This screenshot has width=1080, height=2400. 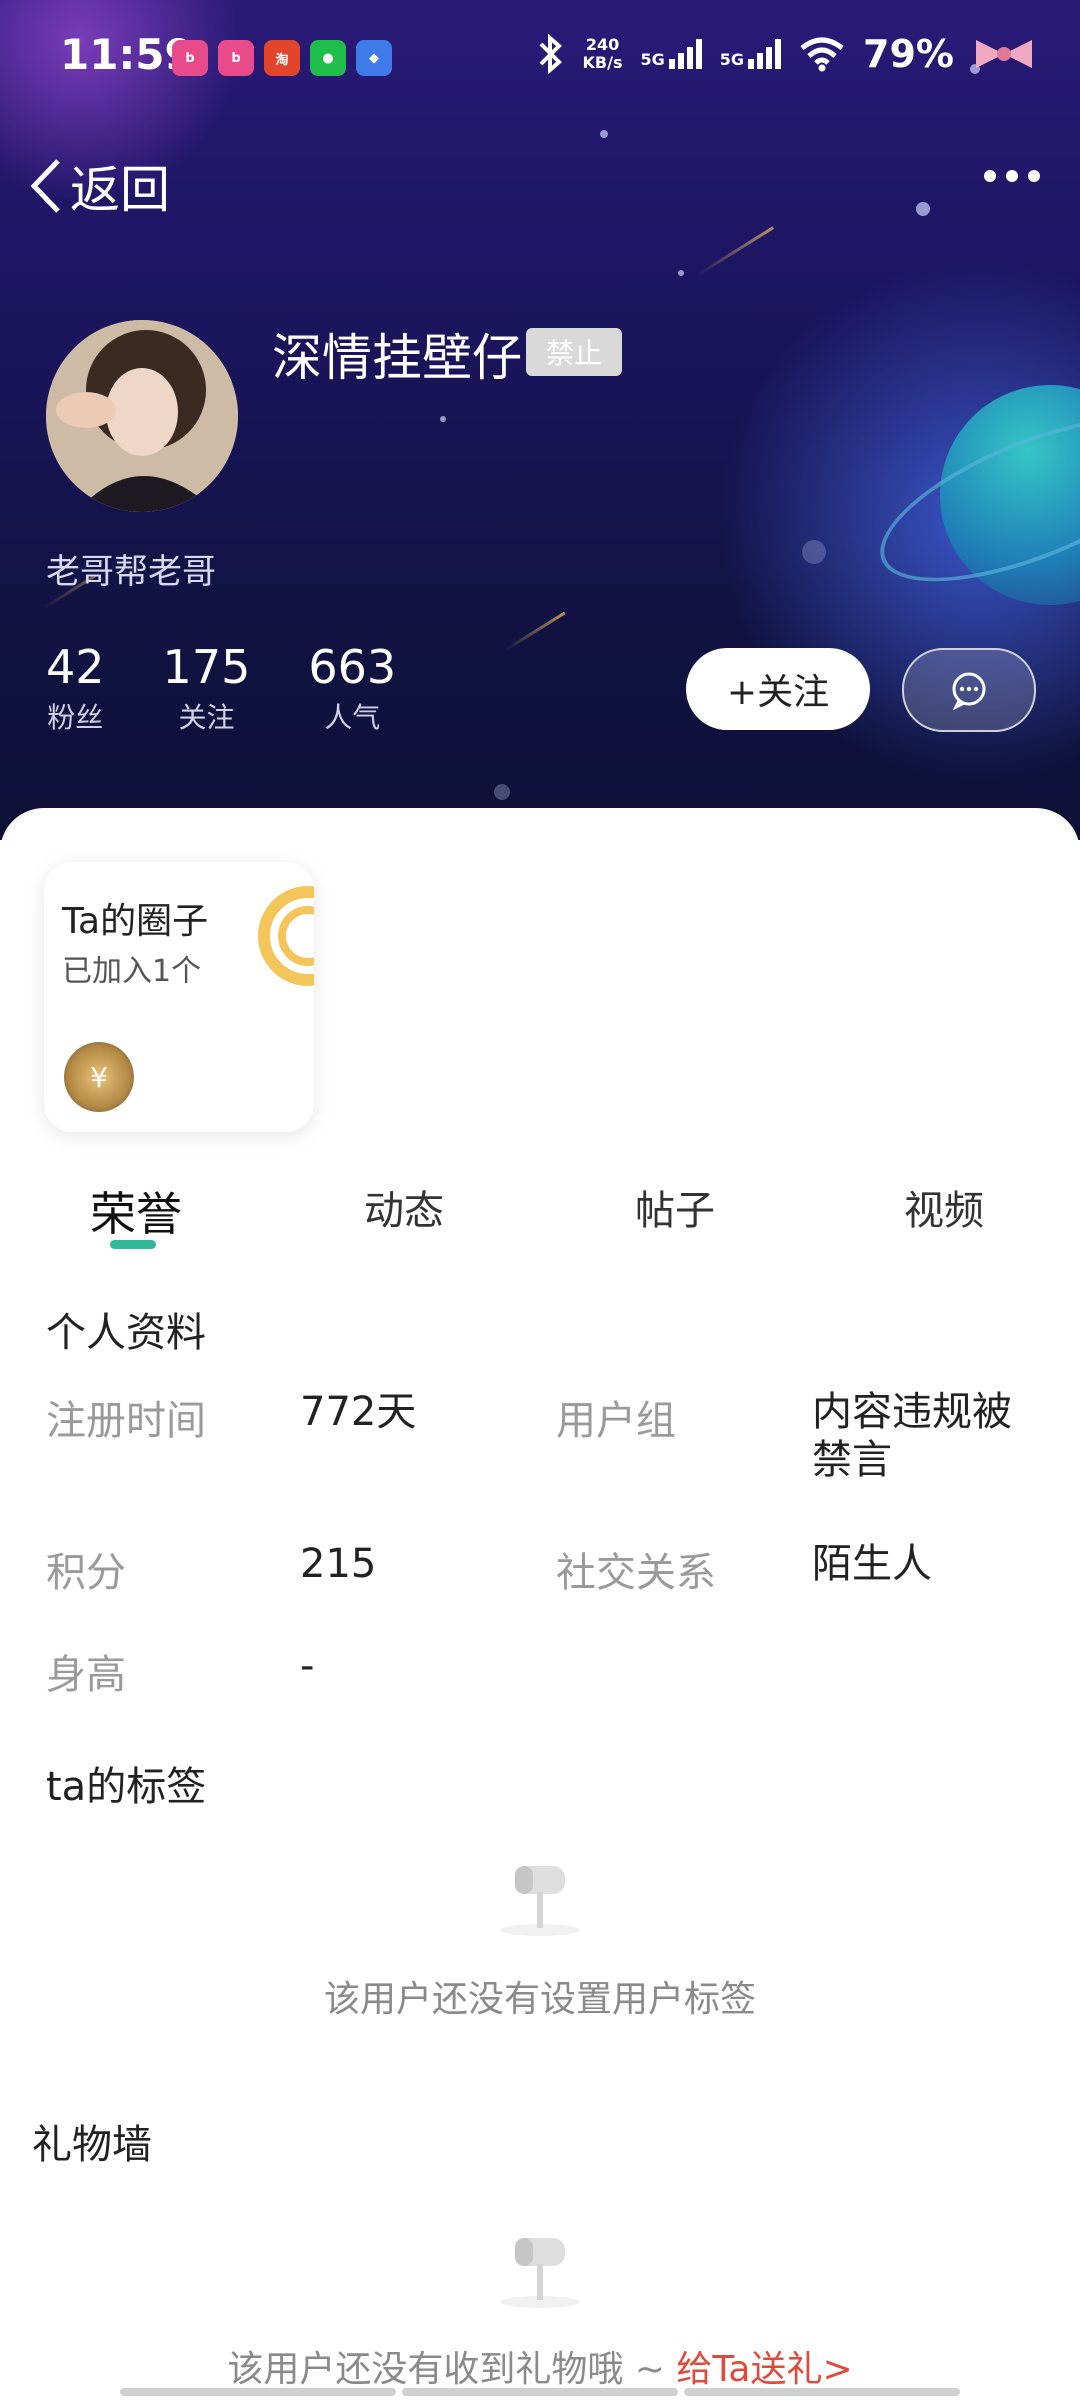 I want to click on app-icon: ◆, so click(x=374, y=58).